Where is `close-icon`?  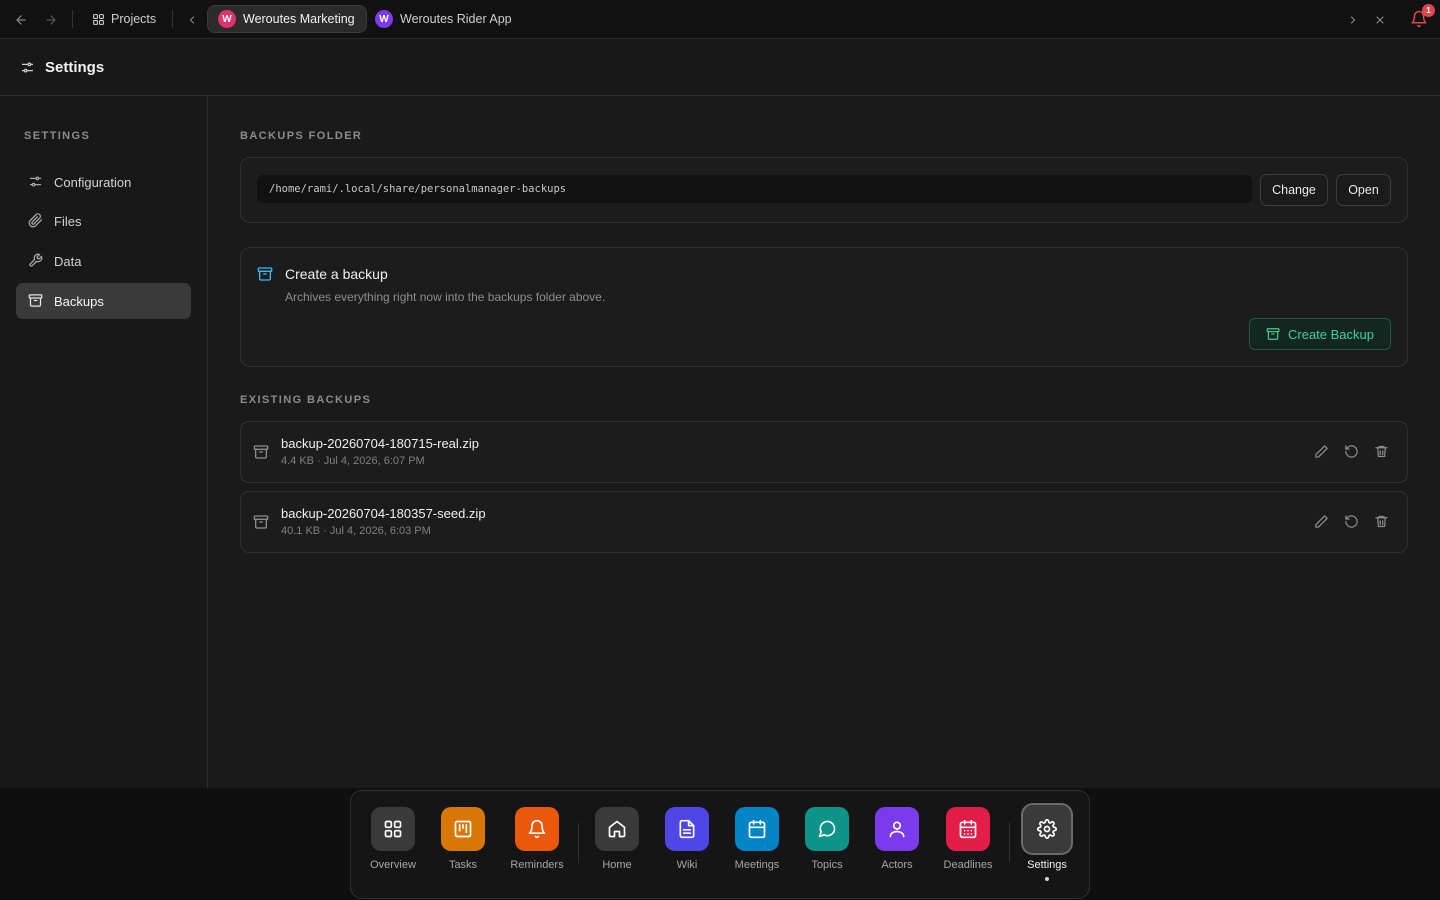
close-icon is located at coordinates (1380, 20).